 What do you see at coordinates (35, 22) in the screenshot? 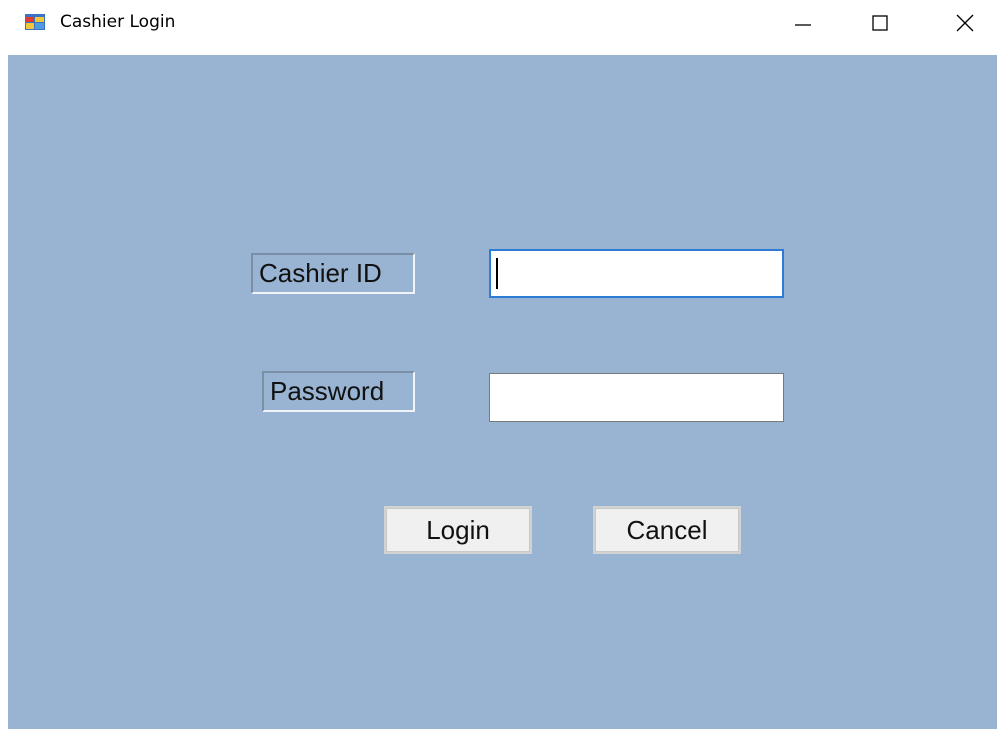
I see `app-form-icon` at bounding box center [35, 22].